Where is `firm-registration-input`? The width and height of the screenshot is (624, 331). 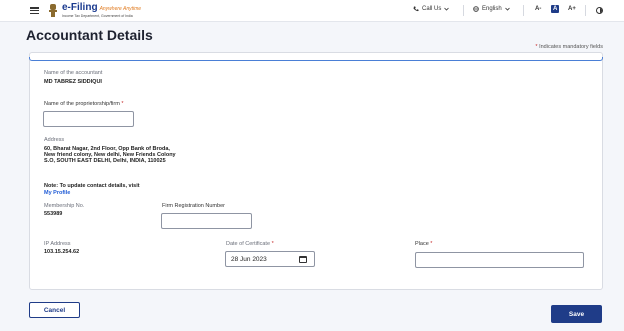
firm-registration-input is located at coordinates (206, 221).